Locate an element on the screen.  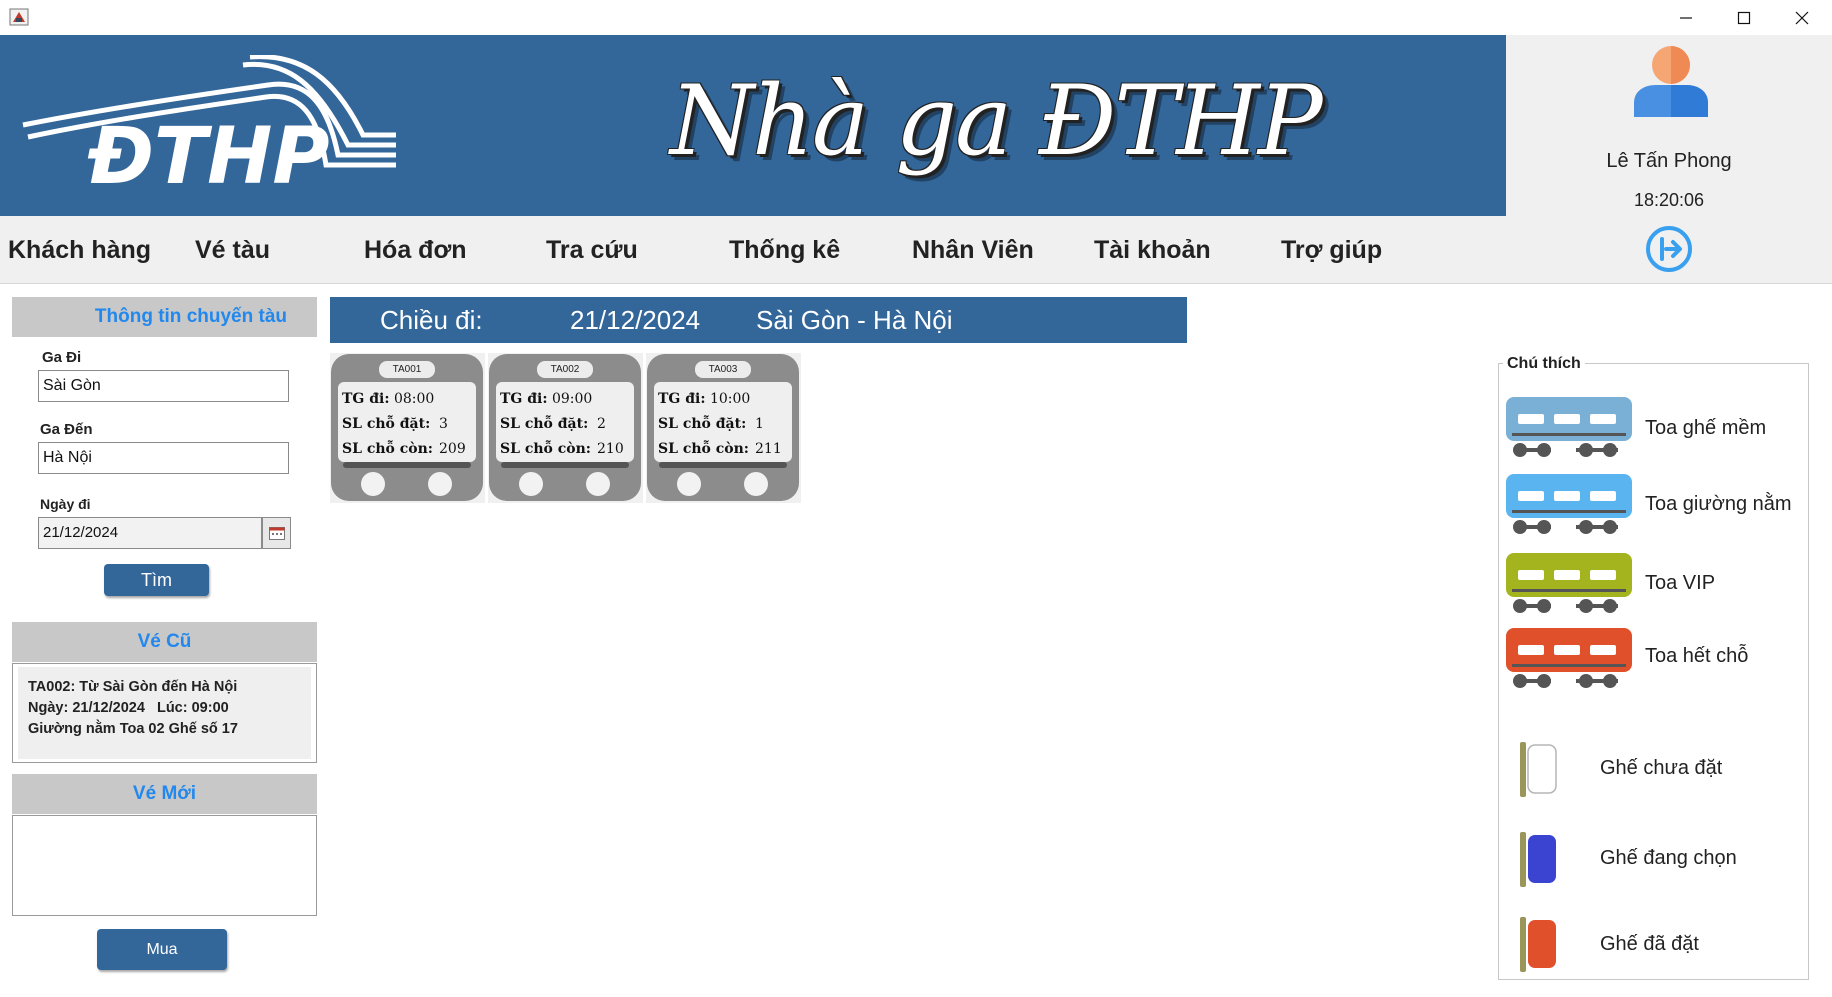
header-banner: ĐTHP Nhà ga ĐTHP is located at coordinates (753, 125).